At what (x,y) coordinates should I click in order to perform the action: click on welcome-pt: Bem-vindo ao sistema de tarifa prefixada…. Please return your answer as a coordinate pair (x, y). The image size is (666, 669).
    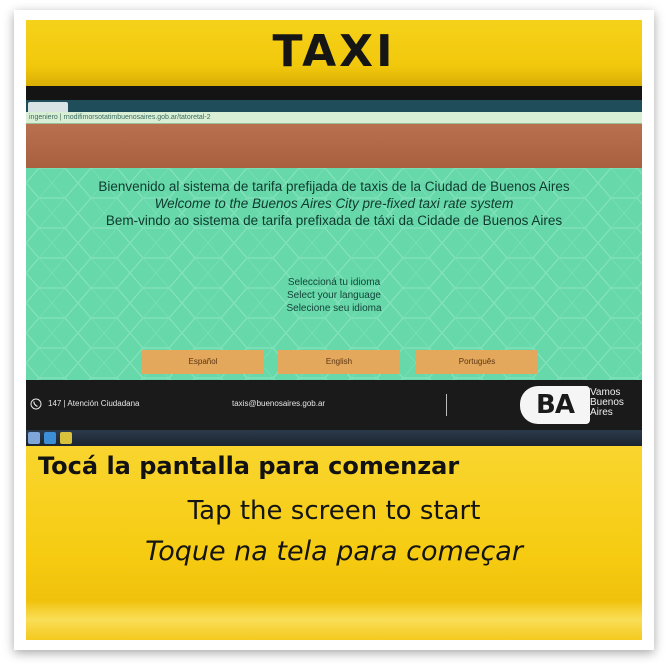
    Looking at the image, I should click on (334, 220).